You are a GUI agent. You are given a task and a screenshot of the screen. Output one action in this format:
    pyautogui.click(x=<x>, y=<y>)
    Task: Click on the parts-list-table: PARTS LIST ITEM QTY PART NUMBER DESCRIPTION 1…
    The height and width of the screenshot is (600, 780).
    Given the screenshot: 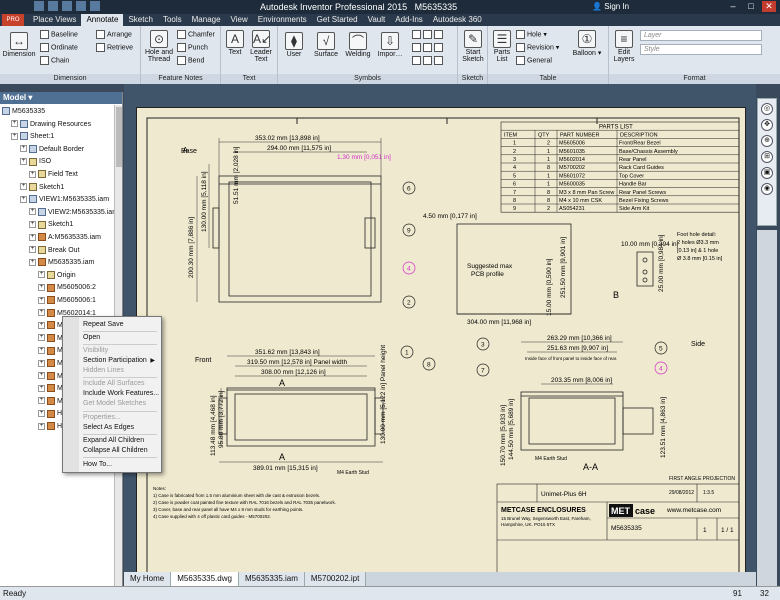 What is the action you would take?
    pyautogui.click(x=620, y=167)
    